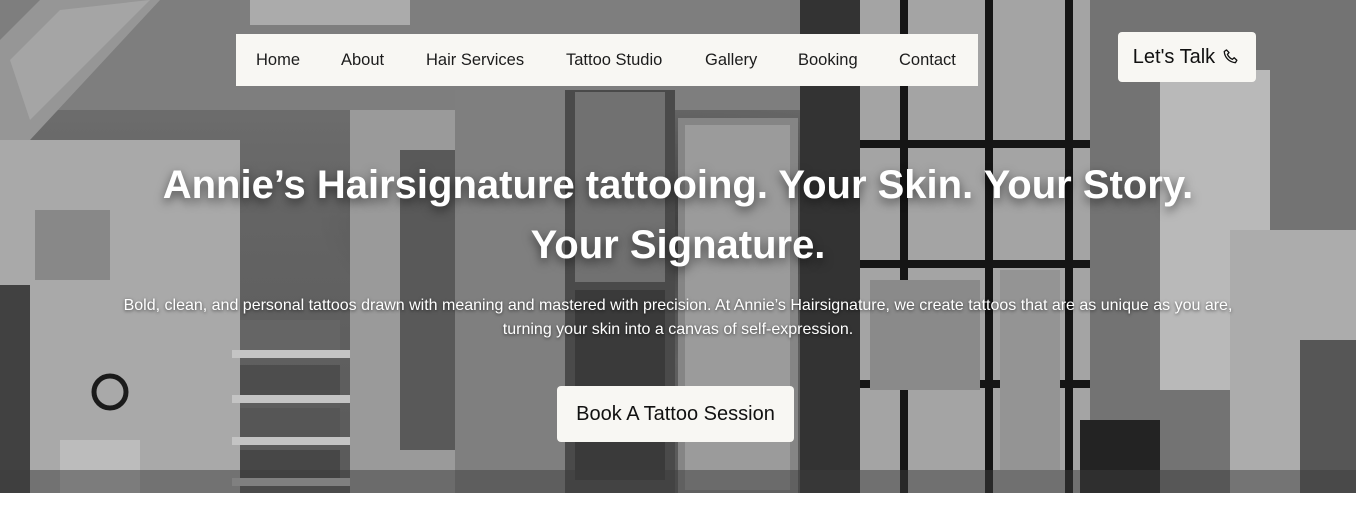 The width and height of the screenshot is (1356, 520). I want to click on book-tattoo-session-button: Book A Tattoo Session, so click(675, 414).